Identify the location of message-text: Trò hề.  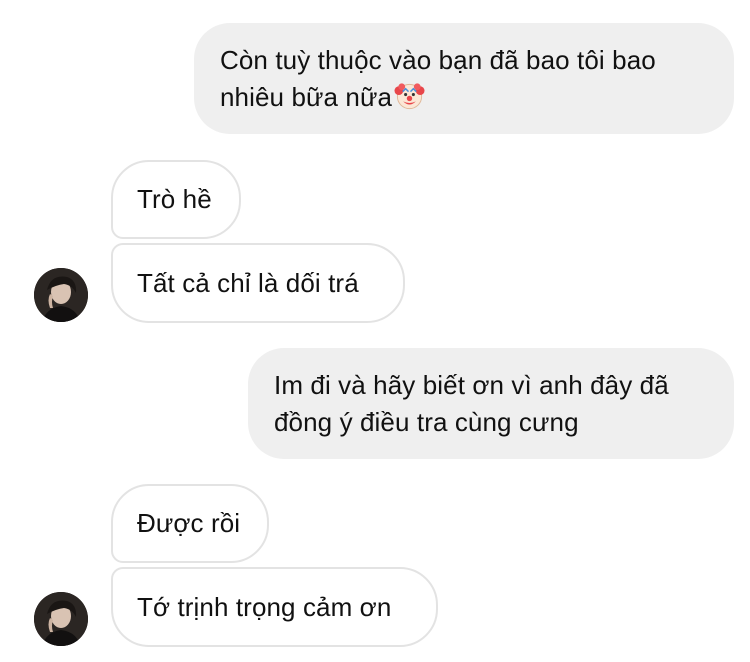
(174, 199).